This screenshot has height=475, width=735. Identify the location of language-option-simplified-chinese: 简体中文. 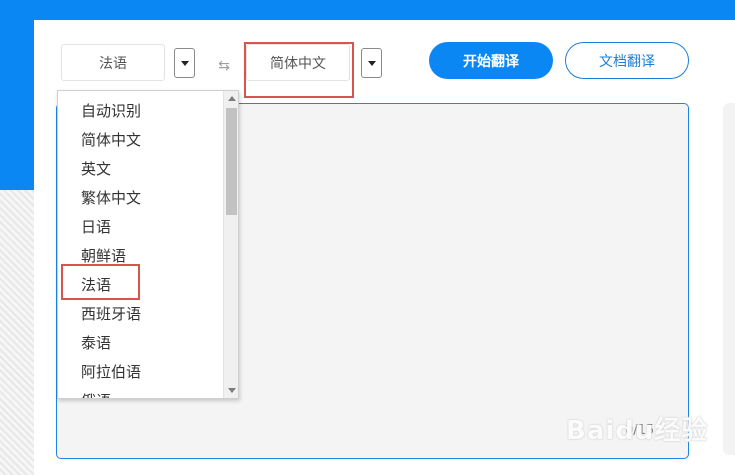
(140, 140).